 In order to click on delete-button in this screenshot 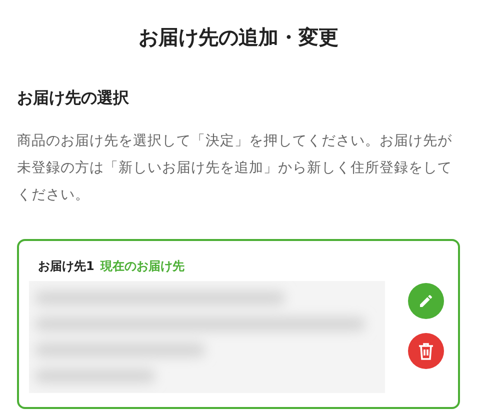, I will do `click(426, 351)`.